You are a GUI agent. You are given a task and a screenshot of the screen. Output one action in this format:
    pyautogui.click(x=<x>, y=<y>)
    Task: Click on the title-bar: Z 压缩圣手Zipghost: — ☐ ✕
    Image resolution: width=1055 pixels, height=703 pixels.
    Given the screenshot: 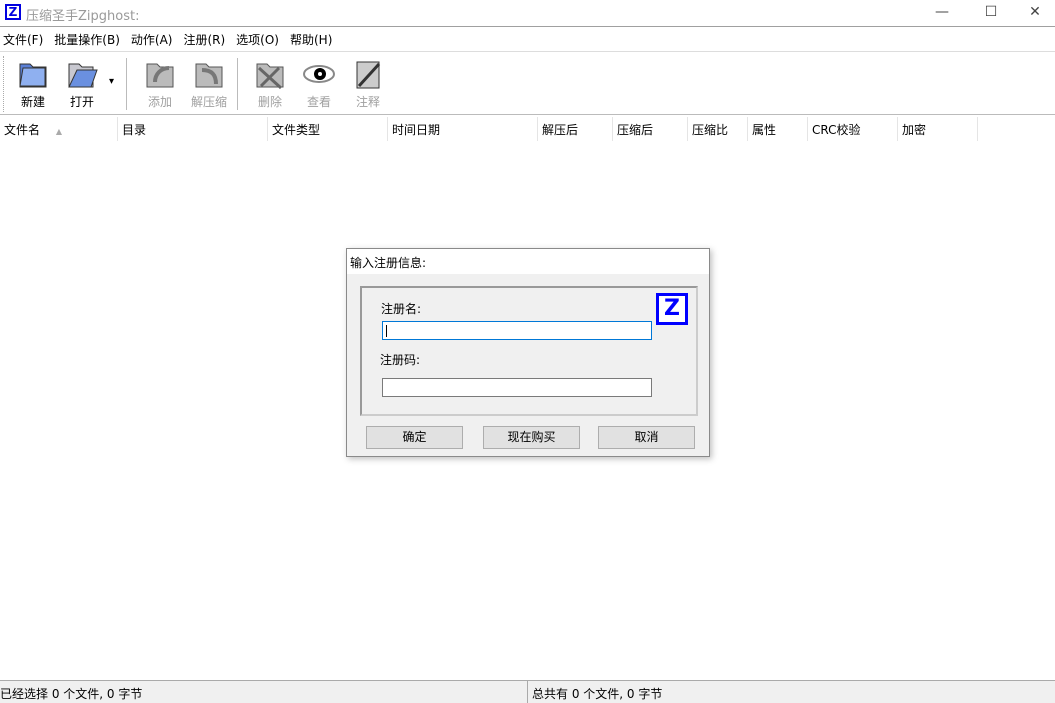 What is the action you would take?
    pyautogui.click(x=527, y=13)
    